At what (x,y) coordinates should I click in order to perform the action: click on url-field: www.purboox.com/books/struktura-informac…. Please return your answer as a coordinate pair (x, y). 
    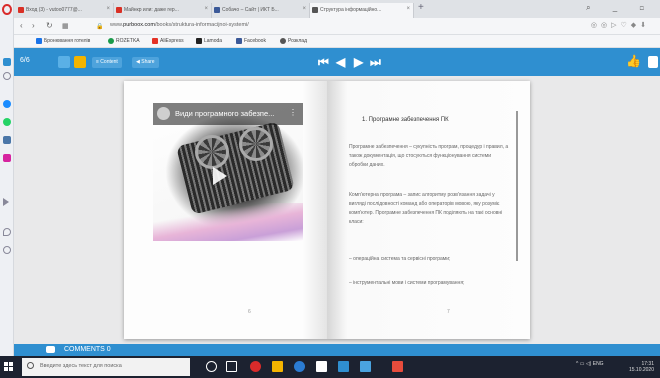
    Looking at the image, I should click on (179, 25).